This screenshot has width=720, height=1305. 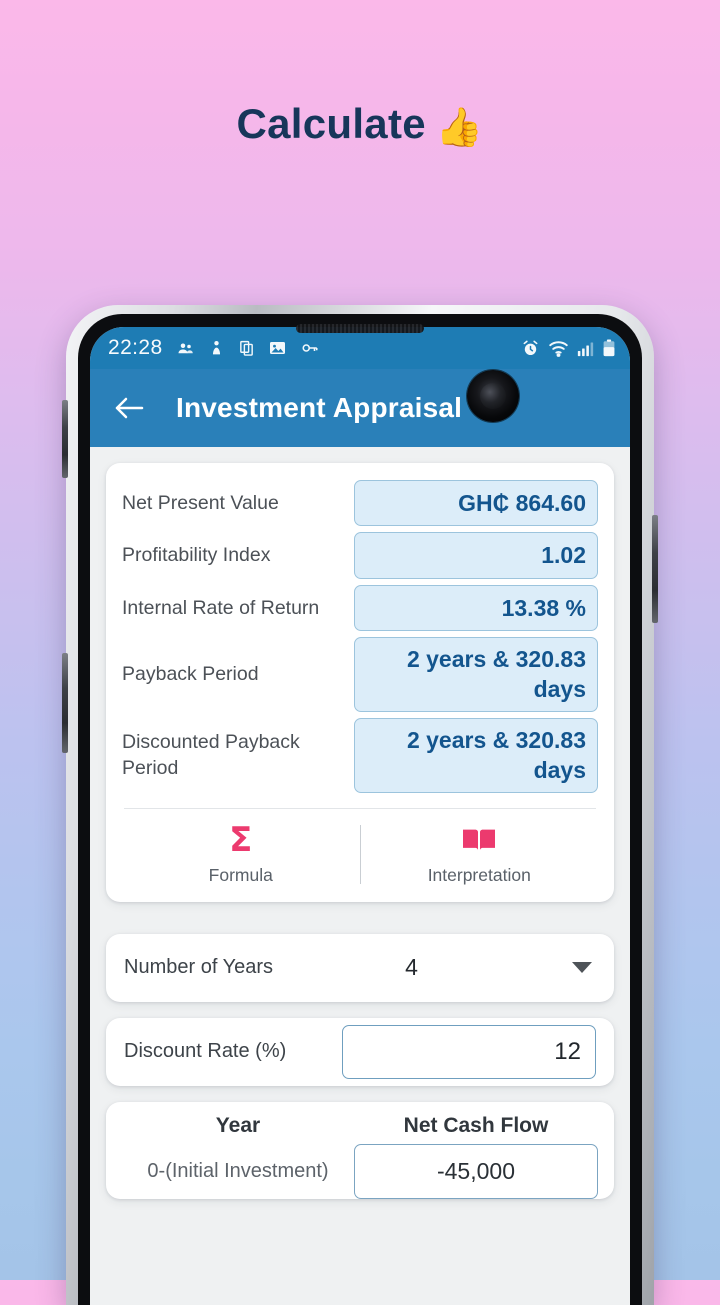 I want to click on discount-rate-row: Discount Rate (%) 12, so click(x=360, y=1051).